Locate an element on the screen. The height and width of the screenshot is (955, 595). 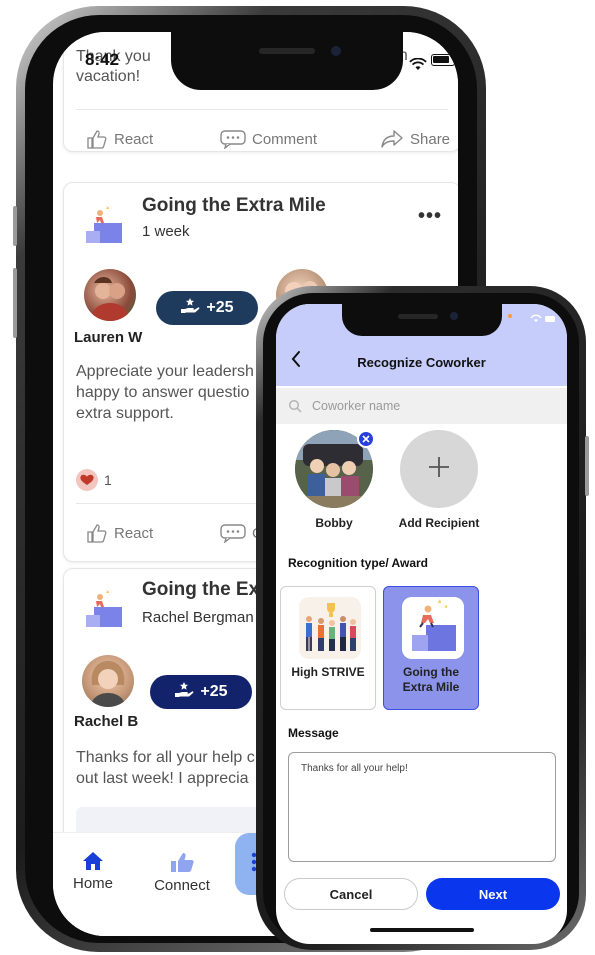
status-dot is located at coordinates (510, 316).